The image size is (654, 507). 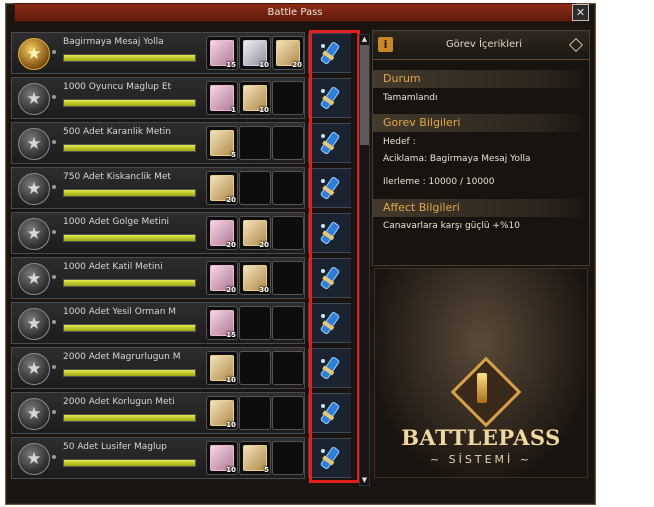 I want to click on quest-name: 1000 Adet Katil Metini, so click(x=113, y=267).